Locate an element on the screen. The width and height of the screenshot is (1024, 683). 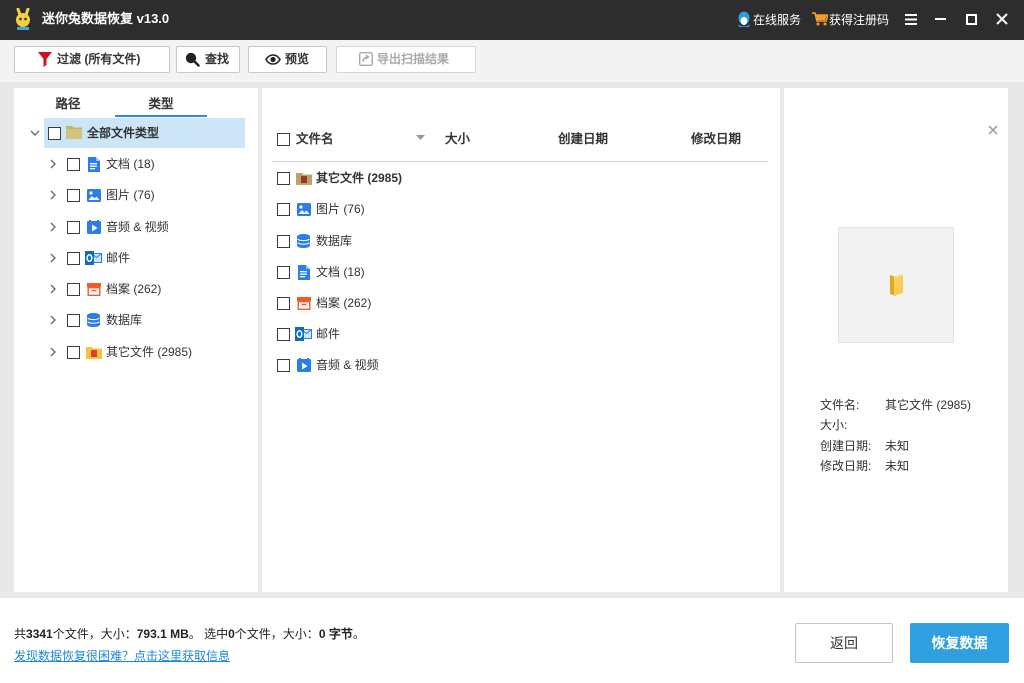
selected-file-count: 0 is located at coordinates (231, 634).